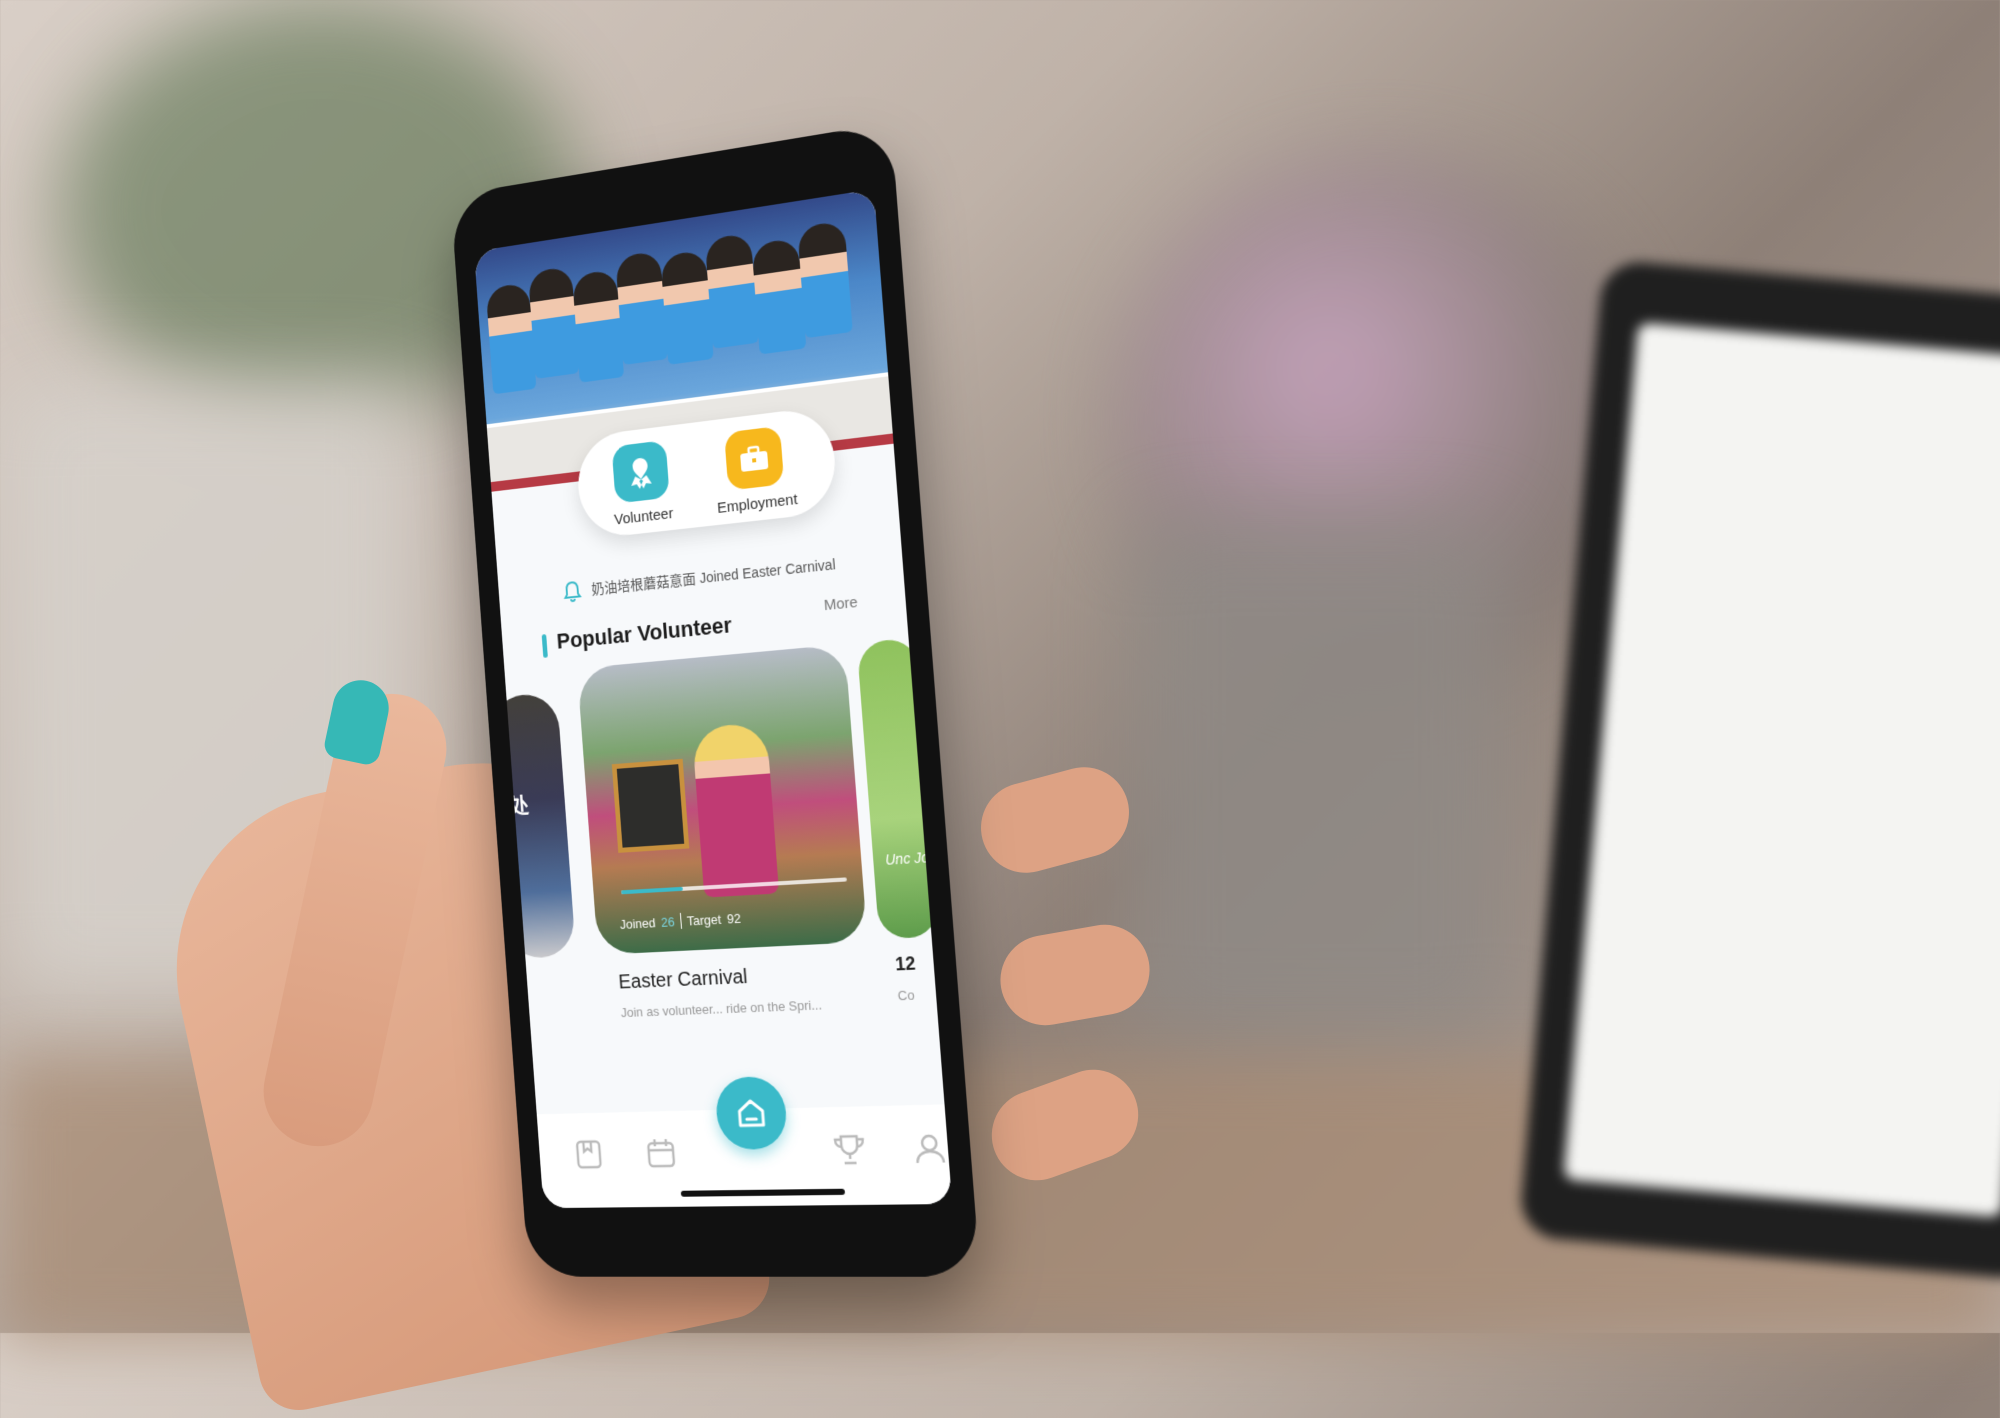 The height and width of the screenshot is (1418, 2000). I want to click on home-tab, so click(751, 1113).